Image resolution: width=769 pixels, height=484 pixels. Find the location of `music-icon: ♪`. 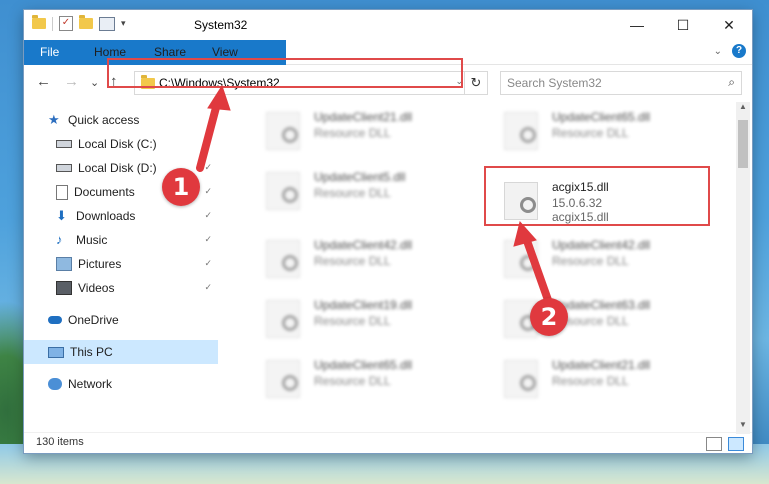

music-icon: ♪ is located at coordinates (59, 239).